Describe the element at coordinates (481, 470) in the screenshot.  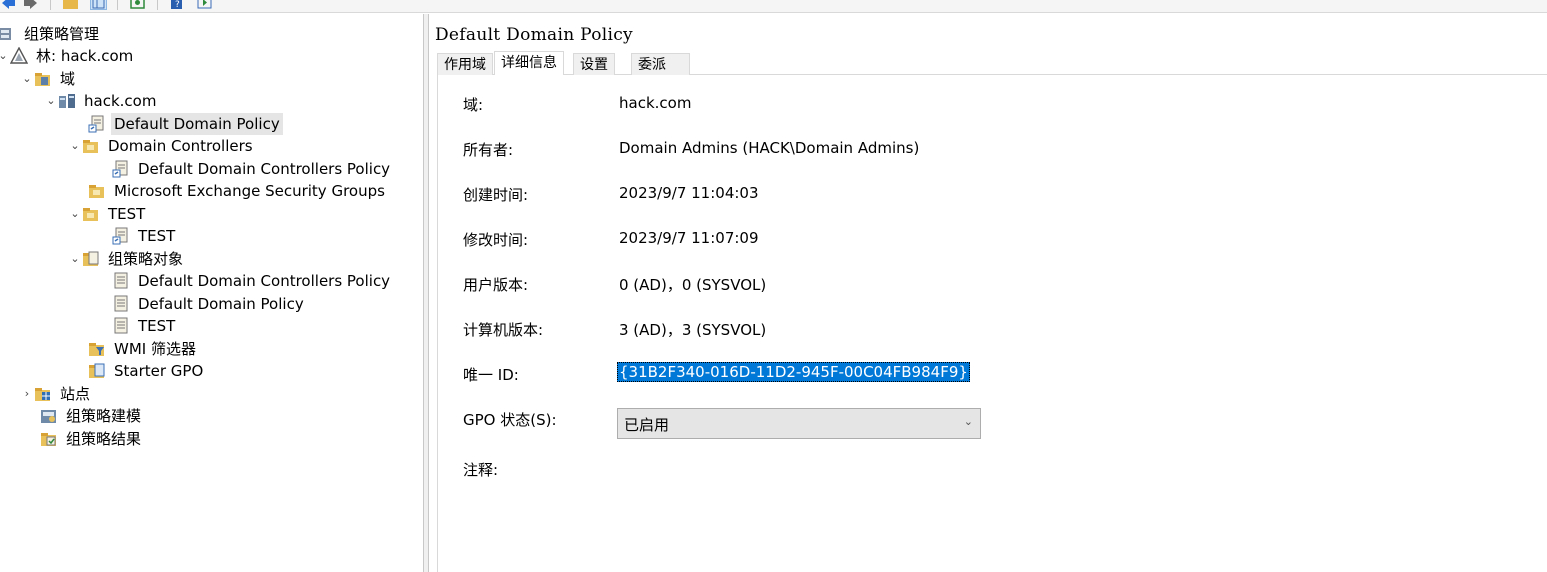
I see `comment-label: 注释:` at that location.